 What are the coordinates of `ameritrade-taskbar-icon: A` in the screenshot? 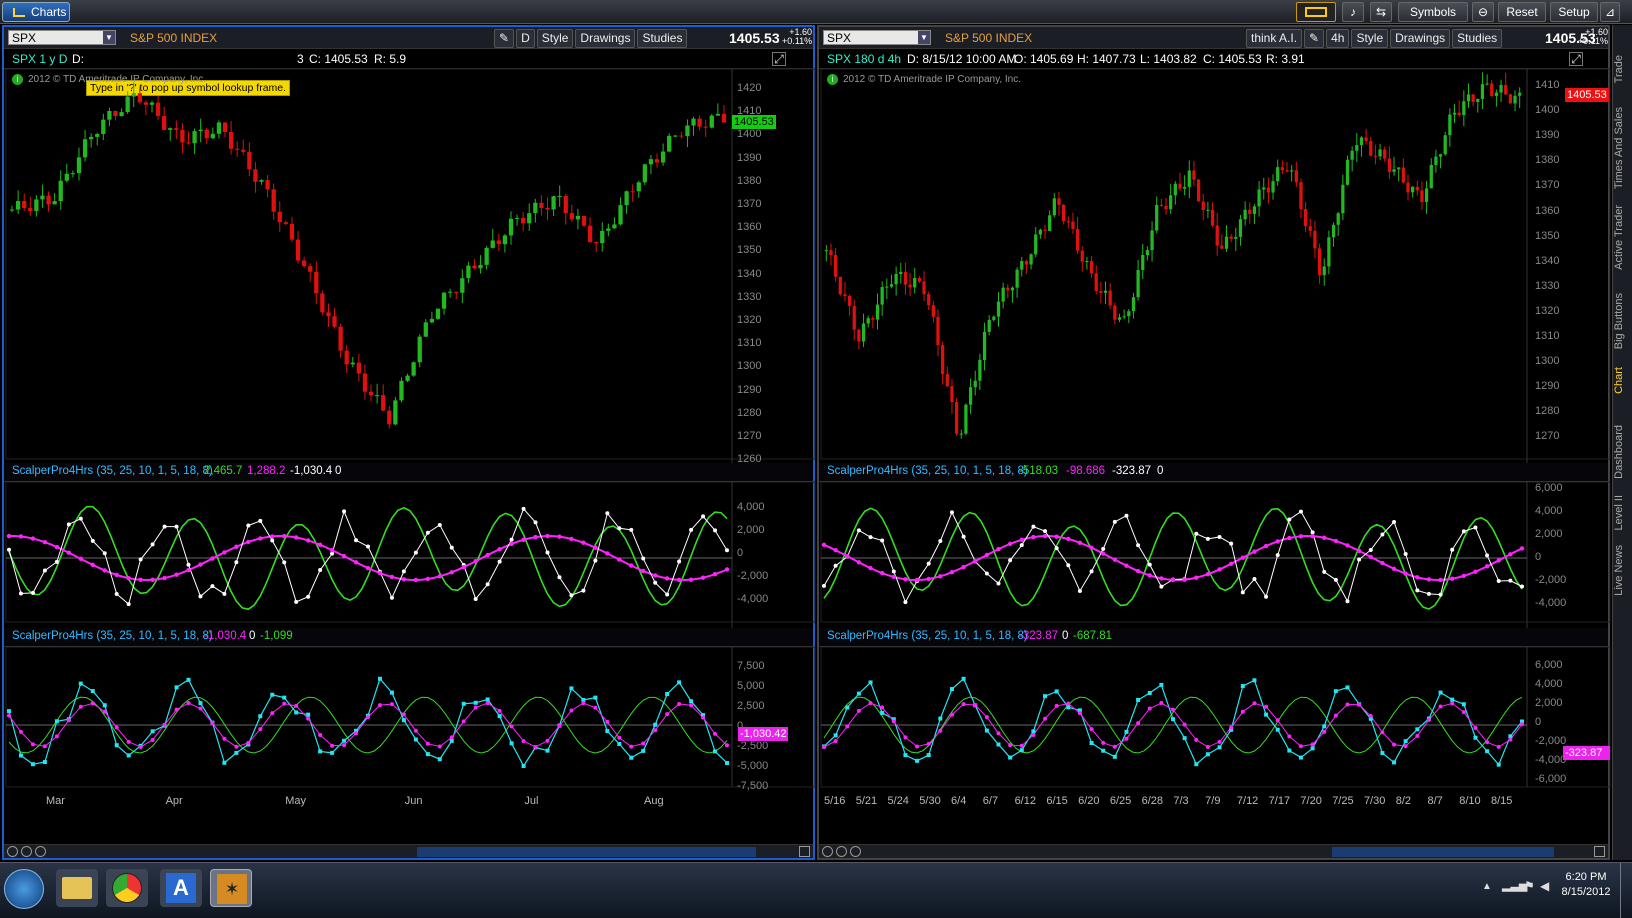 It's located at (181, 888).